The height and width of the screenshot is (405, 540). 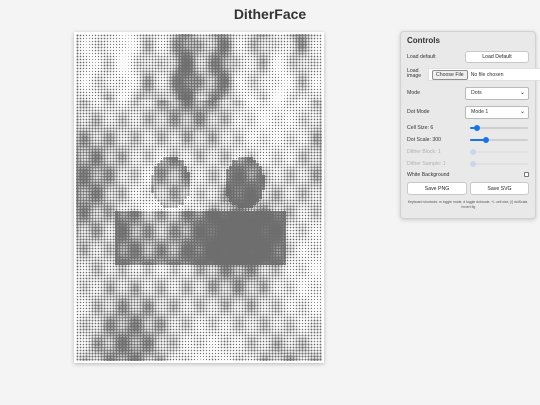 What do you see at coordinates (437, 188) in the screenshot?
I see `save-png-button: Save PNG` at bounding box center [437, 188].